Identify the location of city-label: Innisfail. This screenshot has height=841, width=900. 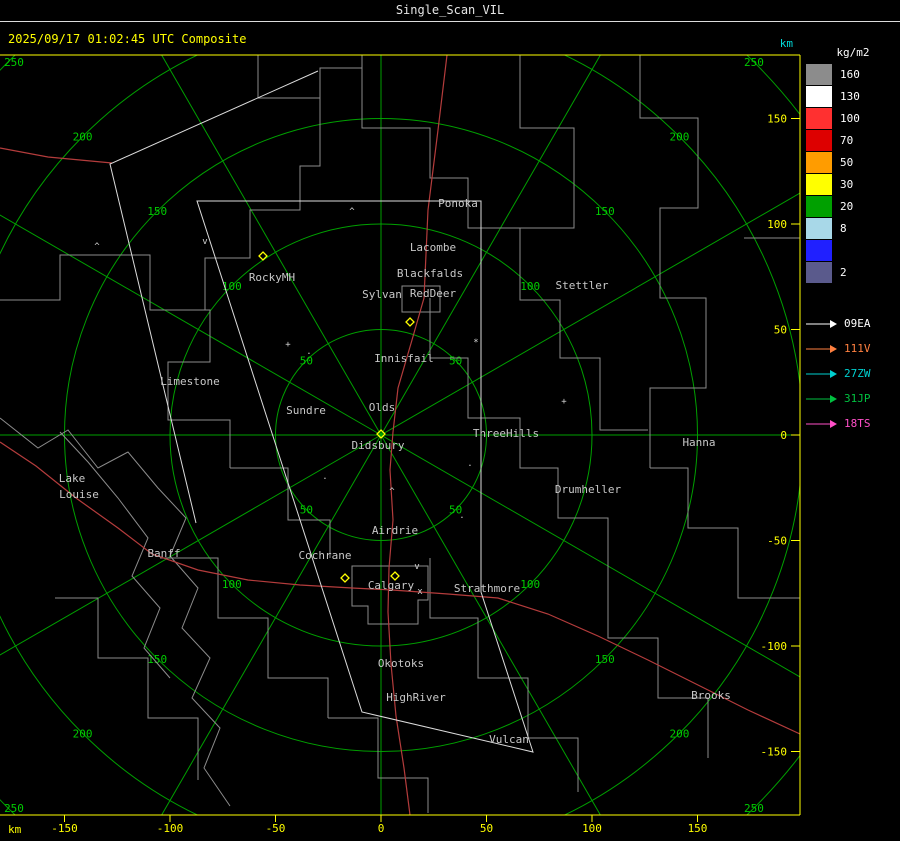
(404, 358).